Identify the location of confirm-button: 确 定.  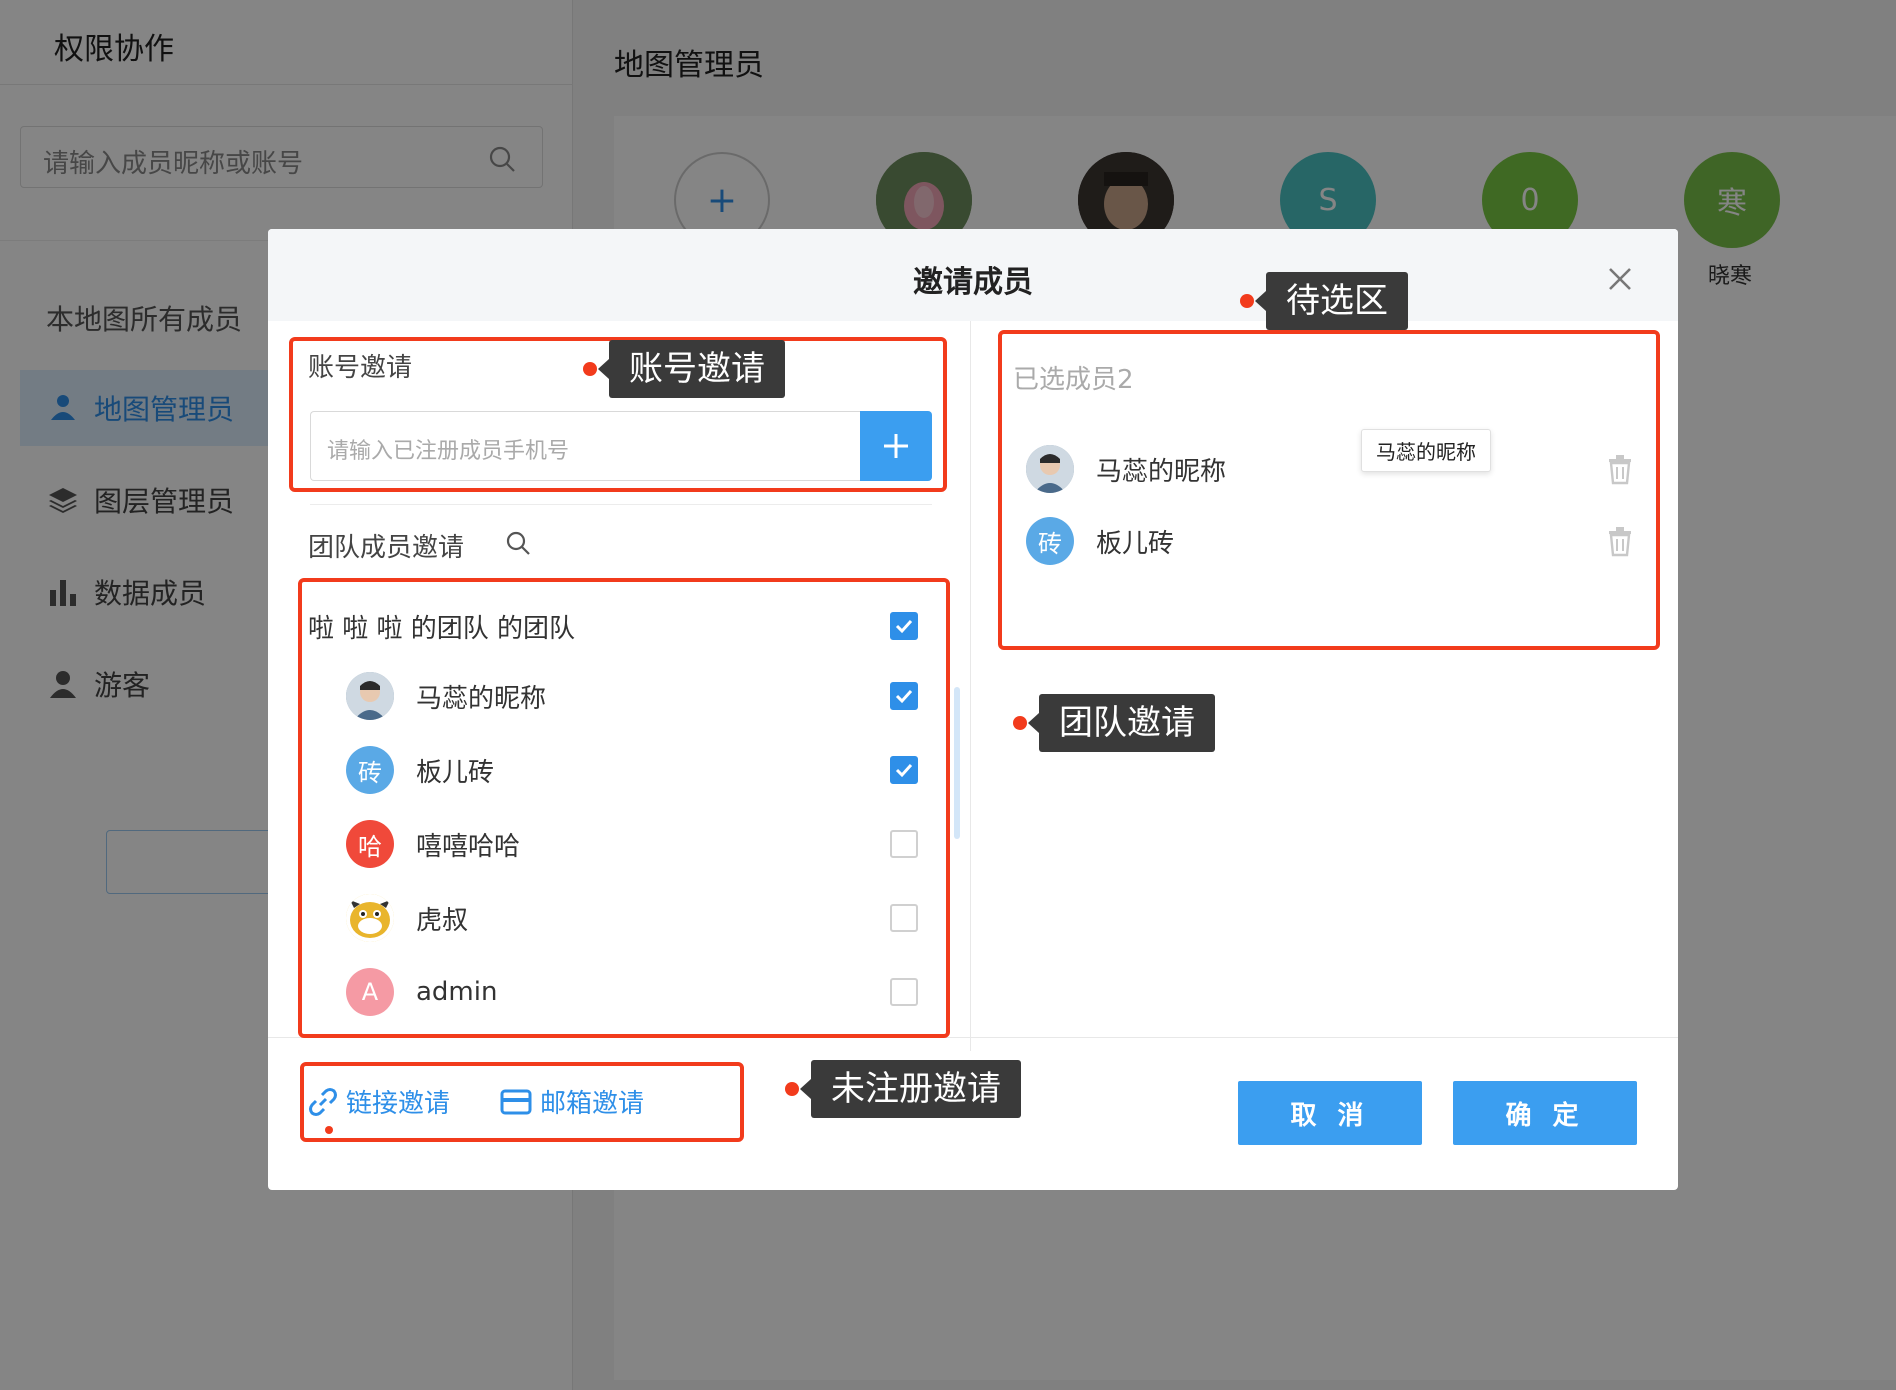
(1545, 1113).